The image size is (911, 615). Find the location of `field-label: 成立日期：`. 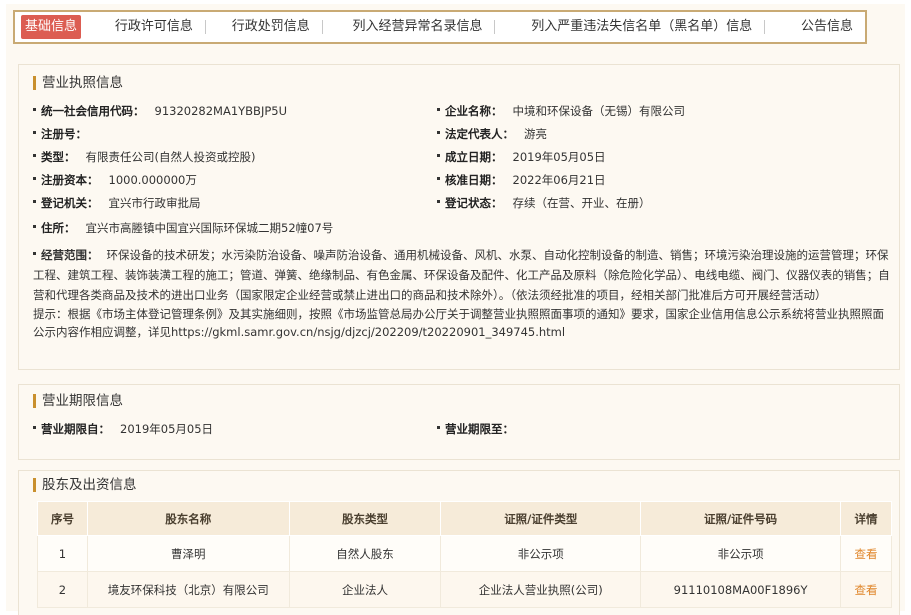

field-label: 成立日期： is located at coordinates (474, 157).